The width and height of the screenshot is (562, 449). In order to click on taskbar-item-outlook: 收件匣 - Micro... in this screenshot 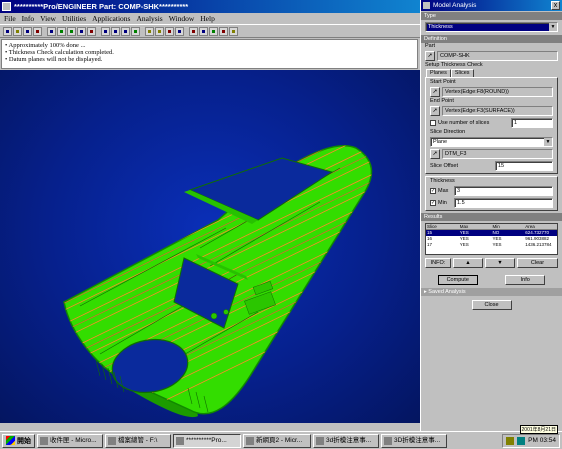, I will do `click(70, 440)`.